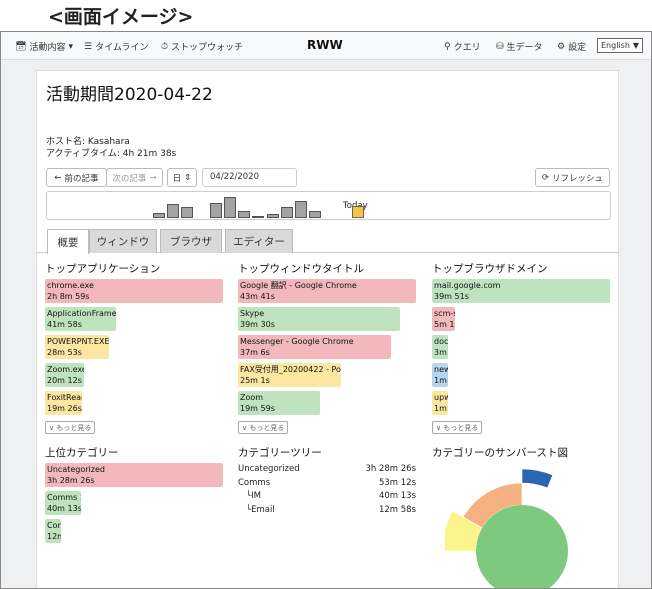  Describe the element at coordinates (252, 397) in the screenshot. I see `list-item-name: Zoom` at that location.